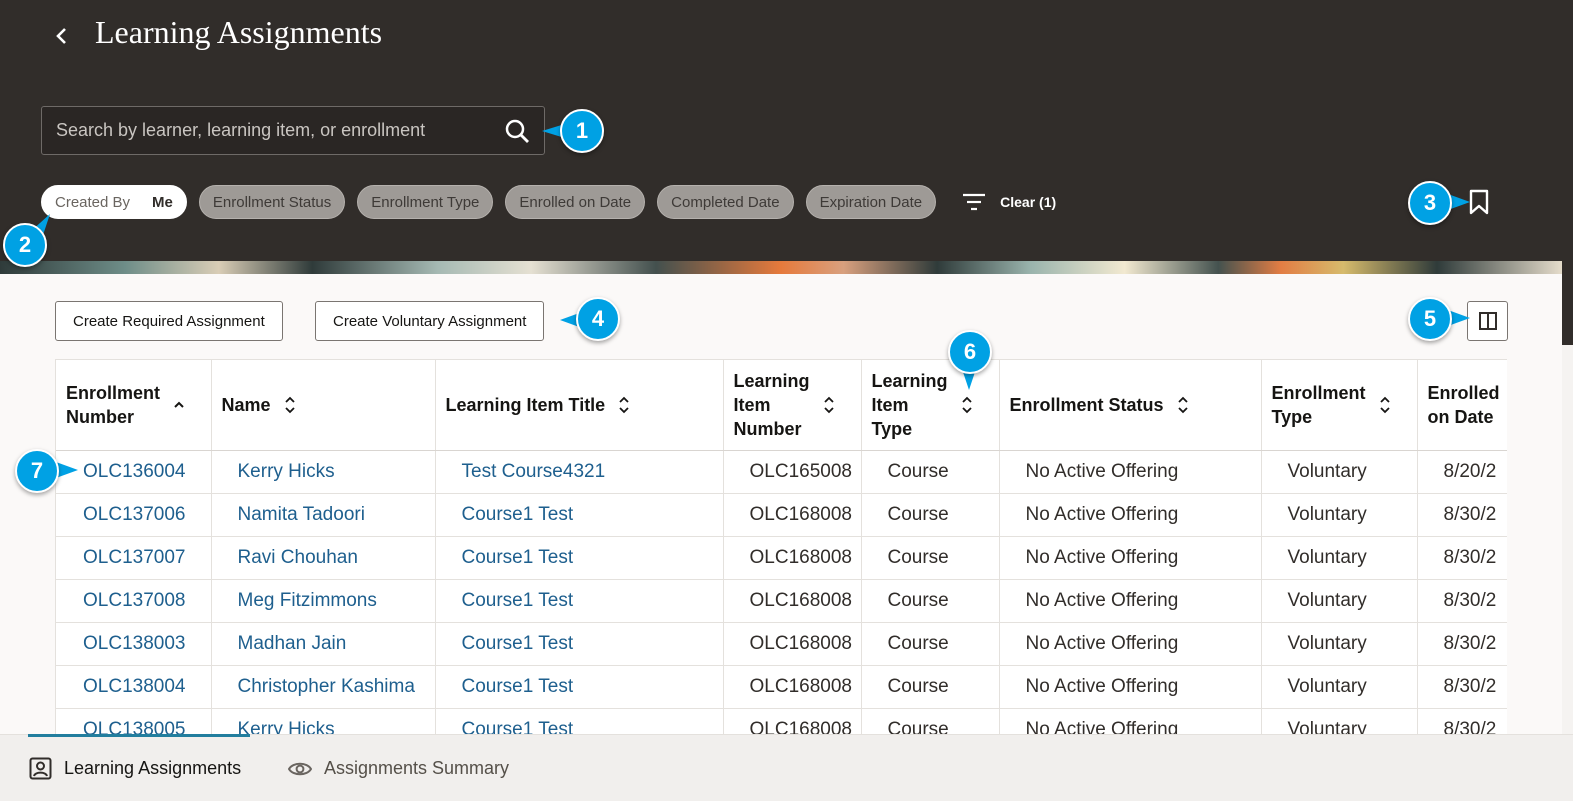 The image size is (1573, 801). Describe the element at coordinates (62, 36) in the screenshot. I see `back-button` at that location.